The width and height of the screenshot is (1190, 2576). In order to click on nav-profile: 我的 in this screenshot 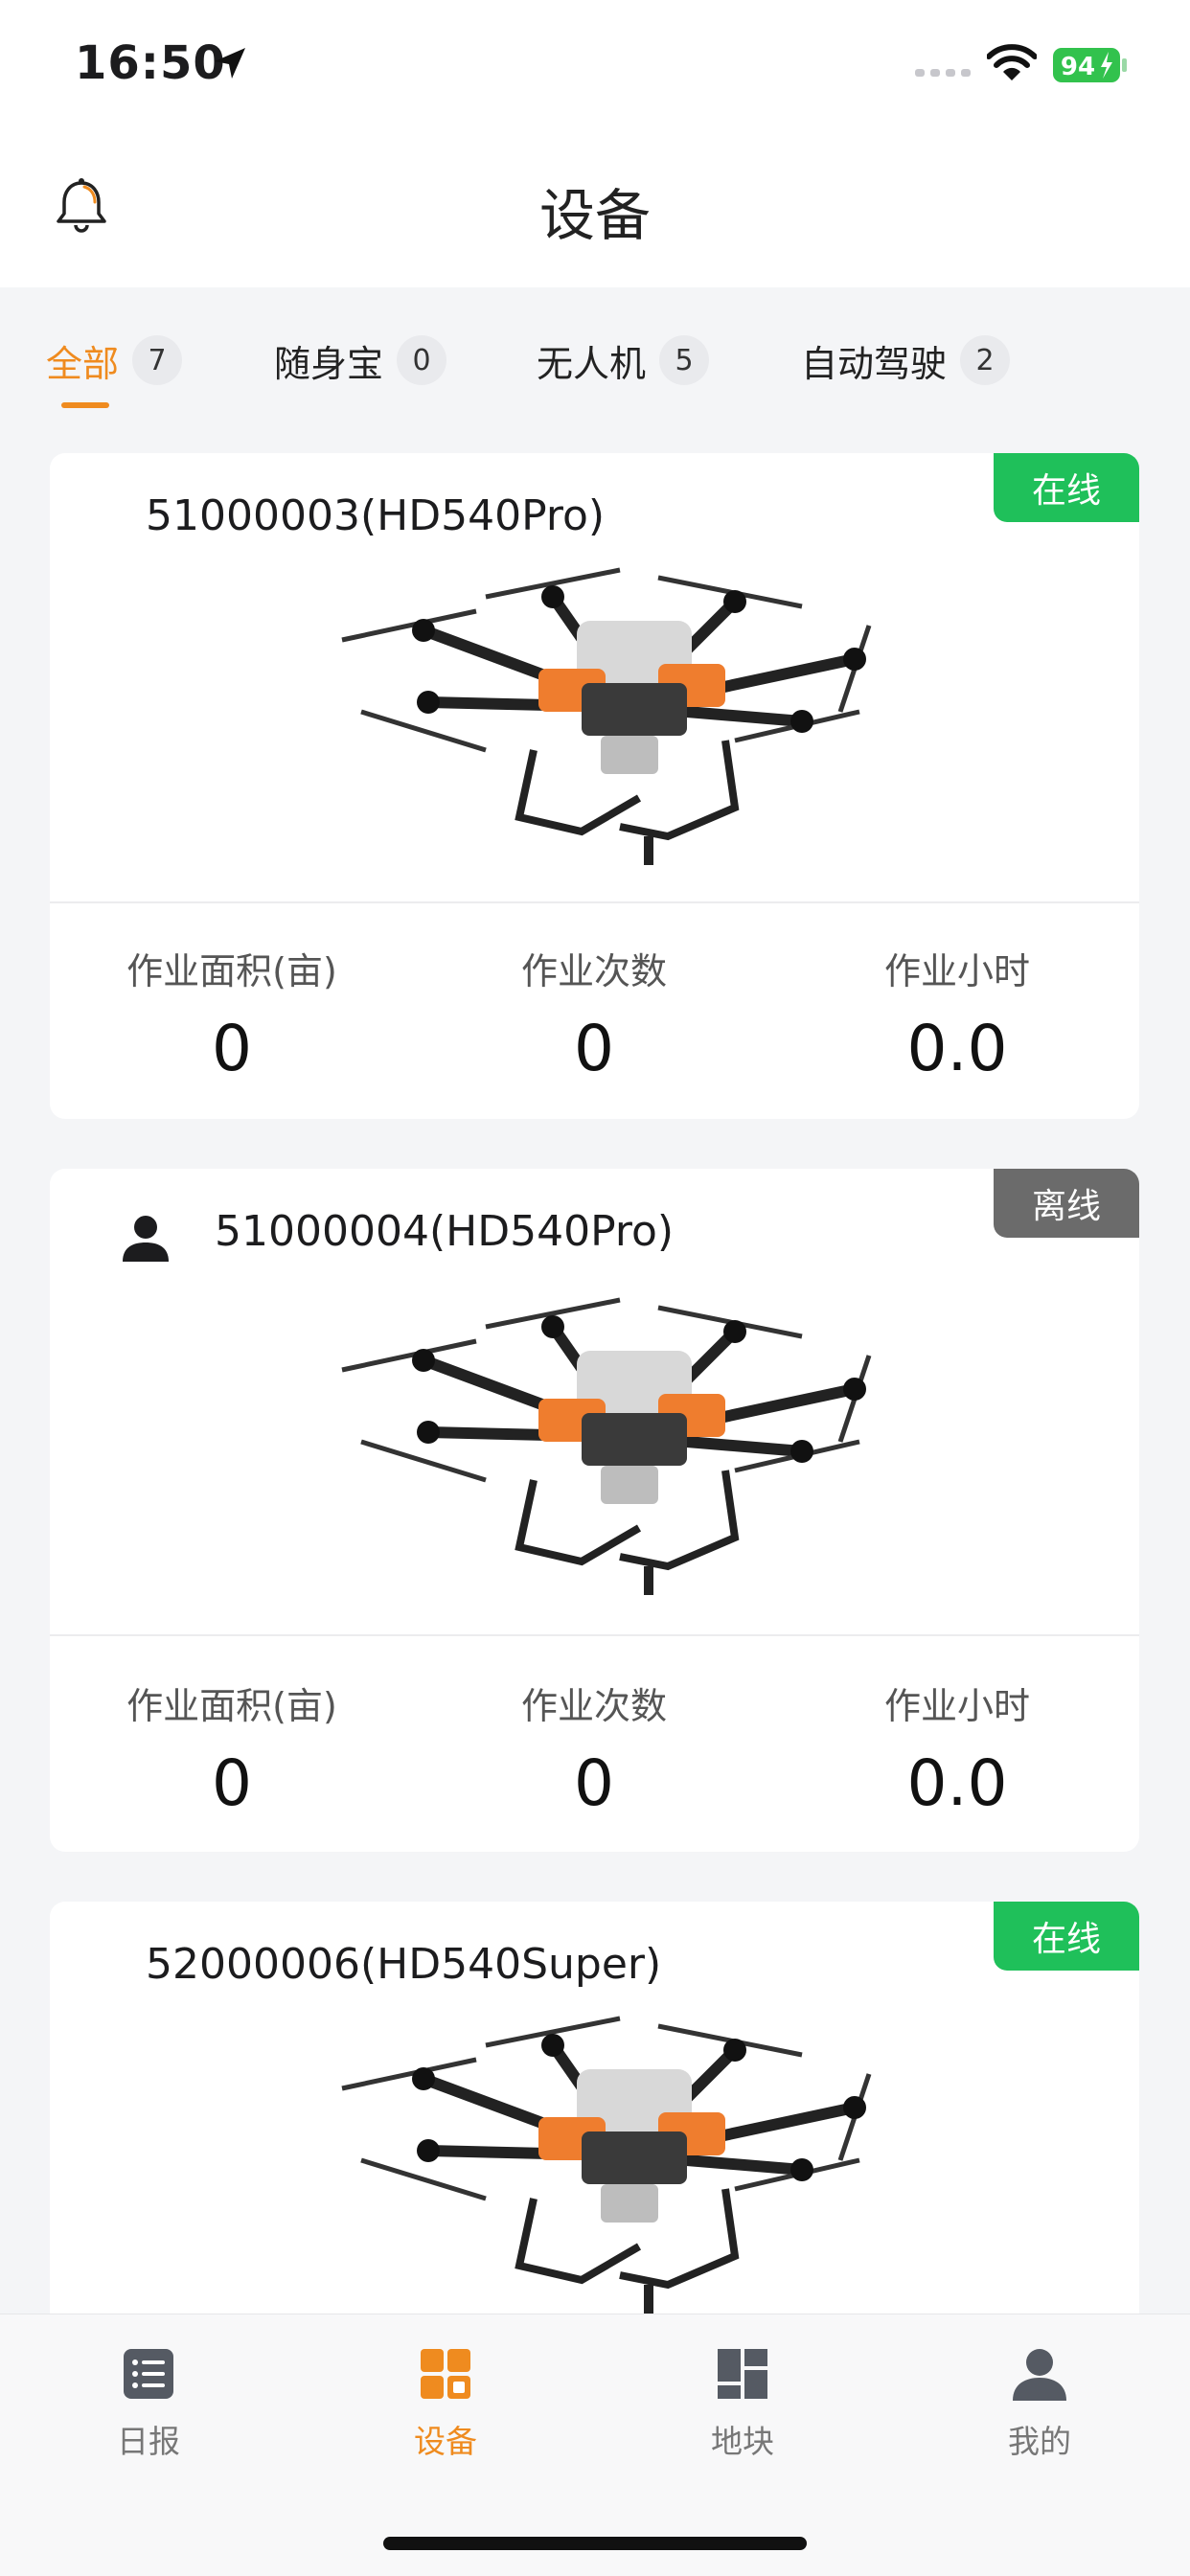, I will do `click(1039, 2402)`.